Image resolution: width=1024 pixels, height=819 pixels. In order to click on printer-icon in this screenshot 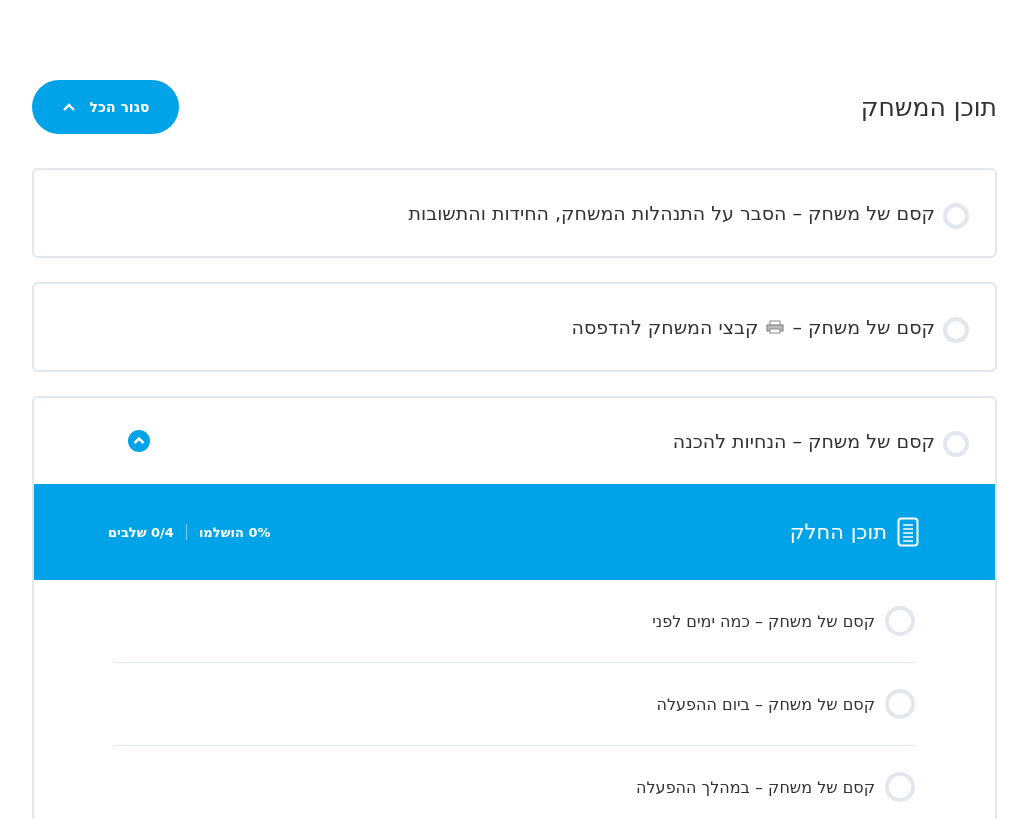, I will do `click(775, 327)`.